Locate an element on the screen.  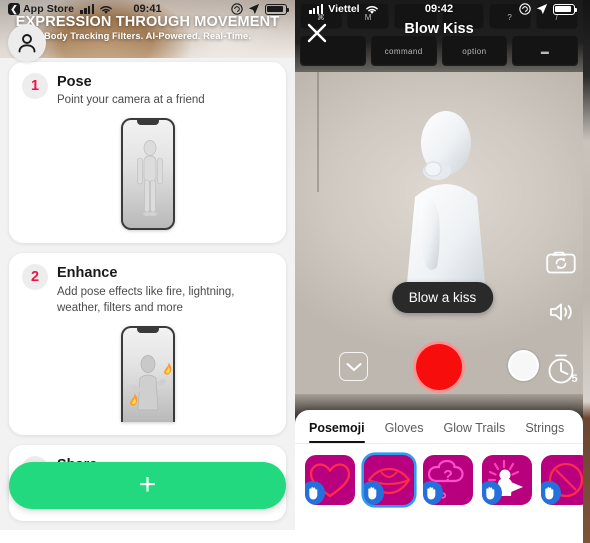
person-icon is located at coordinates (27, 43).